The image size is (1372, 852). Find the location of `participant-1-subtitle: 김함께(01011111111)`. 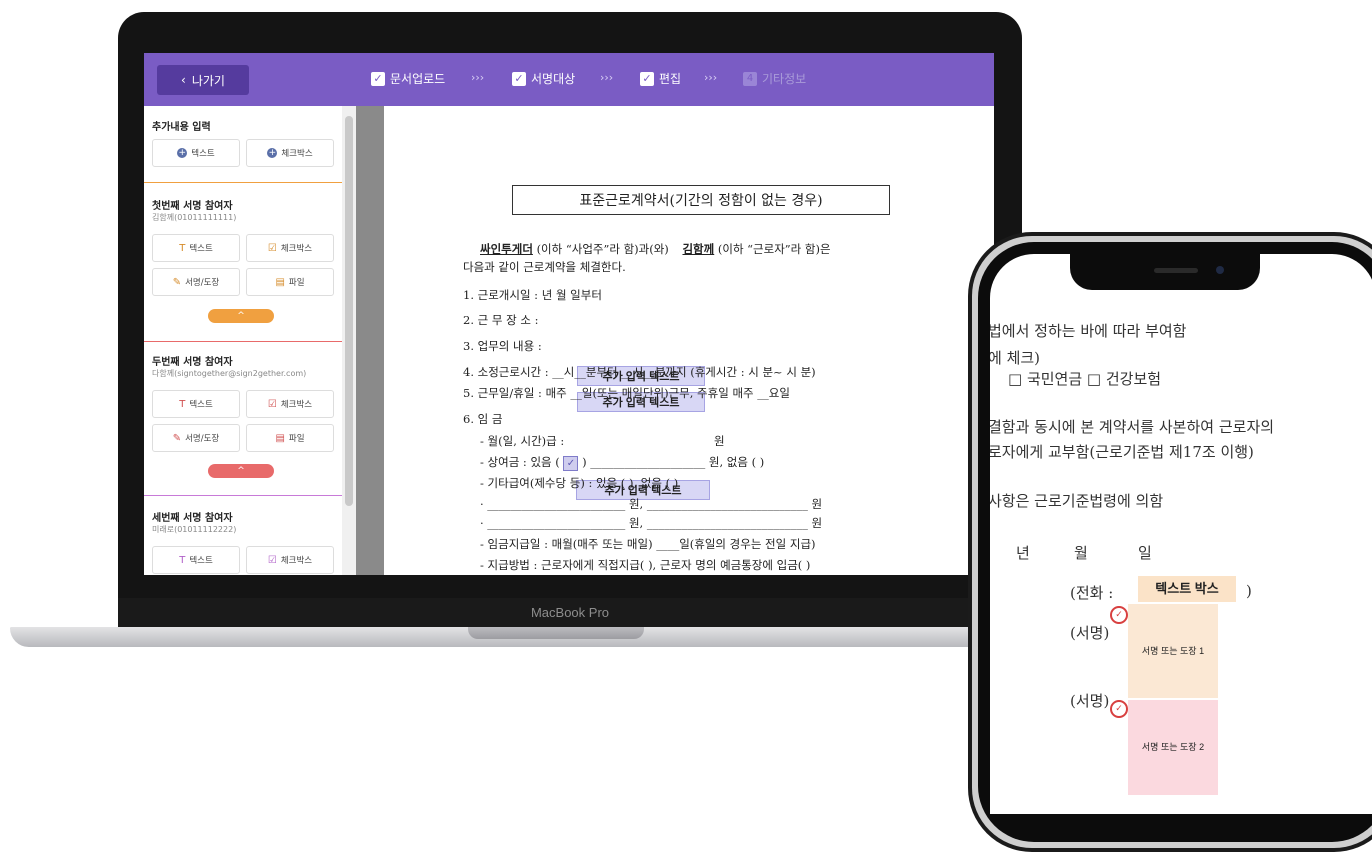

participant-1-subtitle: 김함께(01011111111) is located at coordinates (194, 217).